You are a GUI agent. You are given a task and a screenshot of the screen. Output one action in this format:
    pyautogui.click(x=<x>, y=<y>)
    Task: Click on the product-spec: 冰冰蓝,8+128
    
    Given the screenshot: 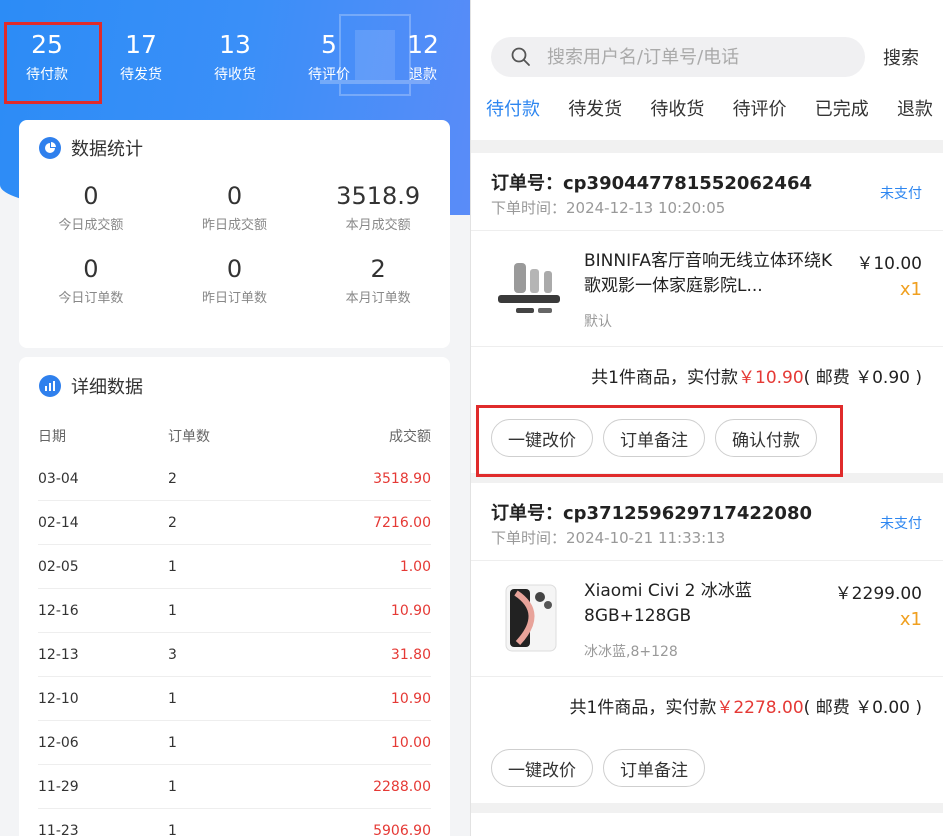 What is the action you would take?
    pyautogui.click(x=631, y=652)
    